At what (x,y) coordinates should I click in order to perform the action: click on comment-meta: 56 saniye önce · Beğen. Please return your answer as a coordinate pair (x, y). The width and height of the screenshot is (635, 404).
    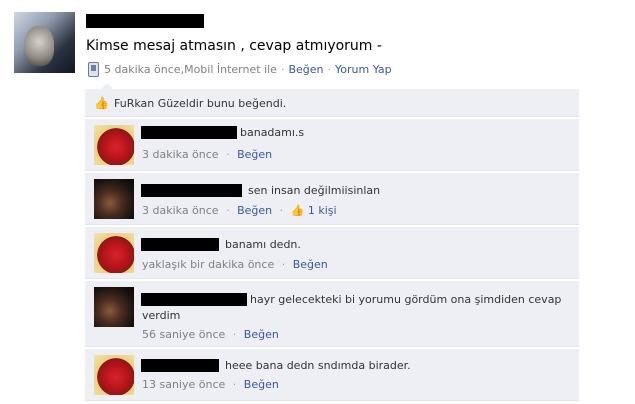
    Looking at the image, I should click on (210, 334).